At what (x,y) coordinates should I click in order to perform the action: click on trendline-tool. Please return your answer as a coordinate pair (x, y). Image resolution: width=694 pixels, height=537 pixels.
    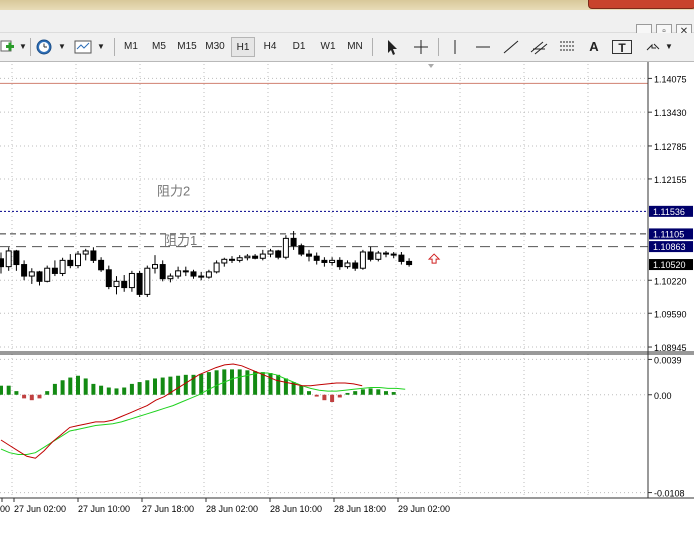
    Looking at the image, I should click on (511, 47).